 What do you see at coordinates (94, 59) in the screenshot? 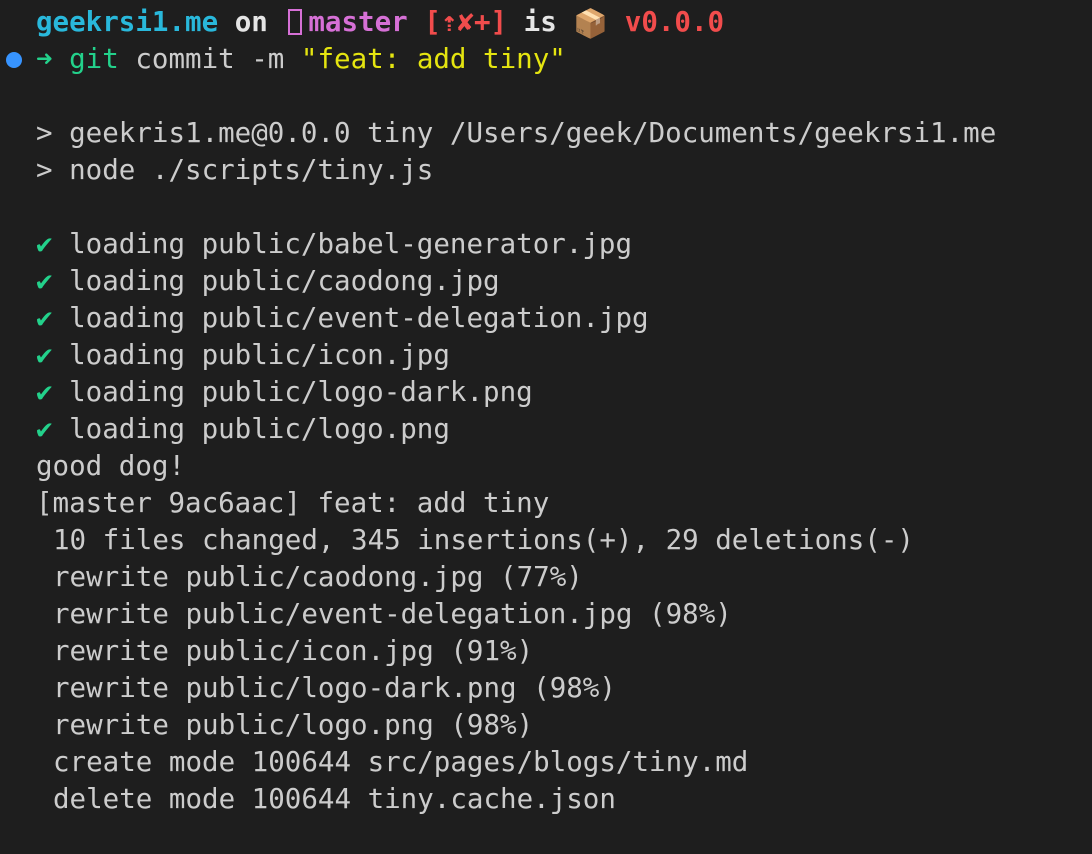
I see `command-git: git` at bounding box center [94, 59].